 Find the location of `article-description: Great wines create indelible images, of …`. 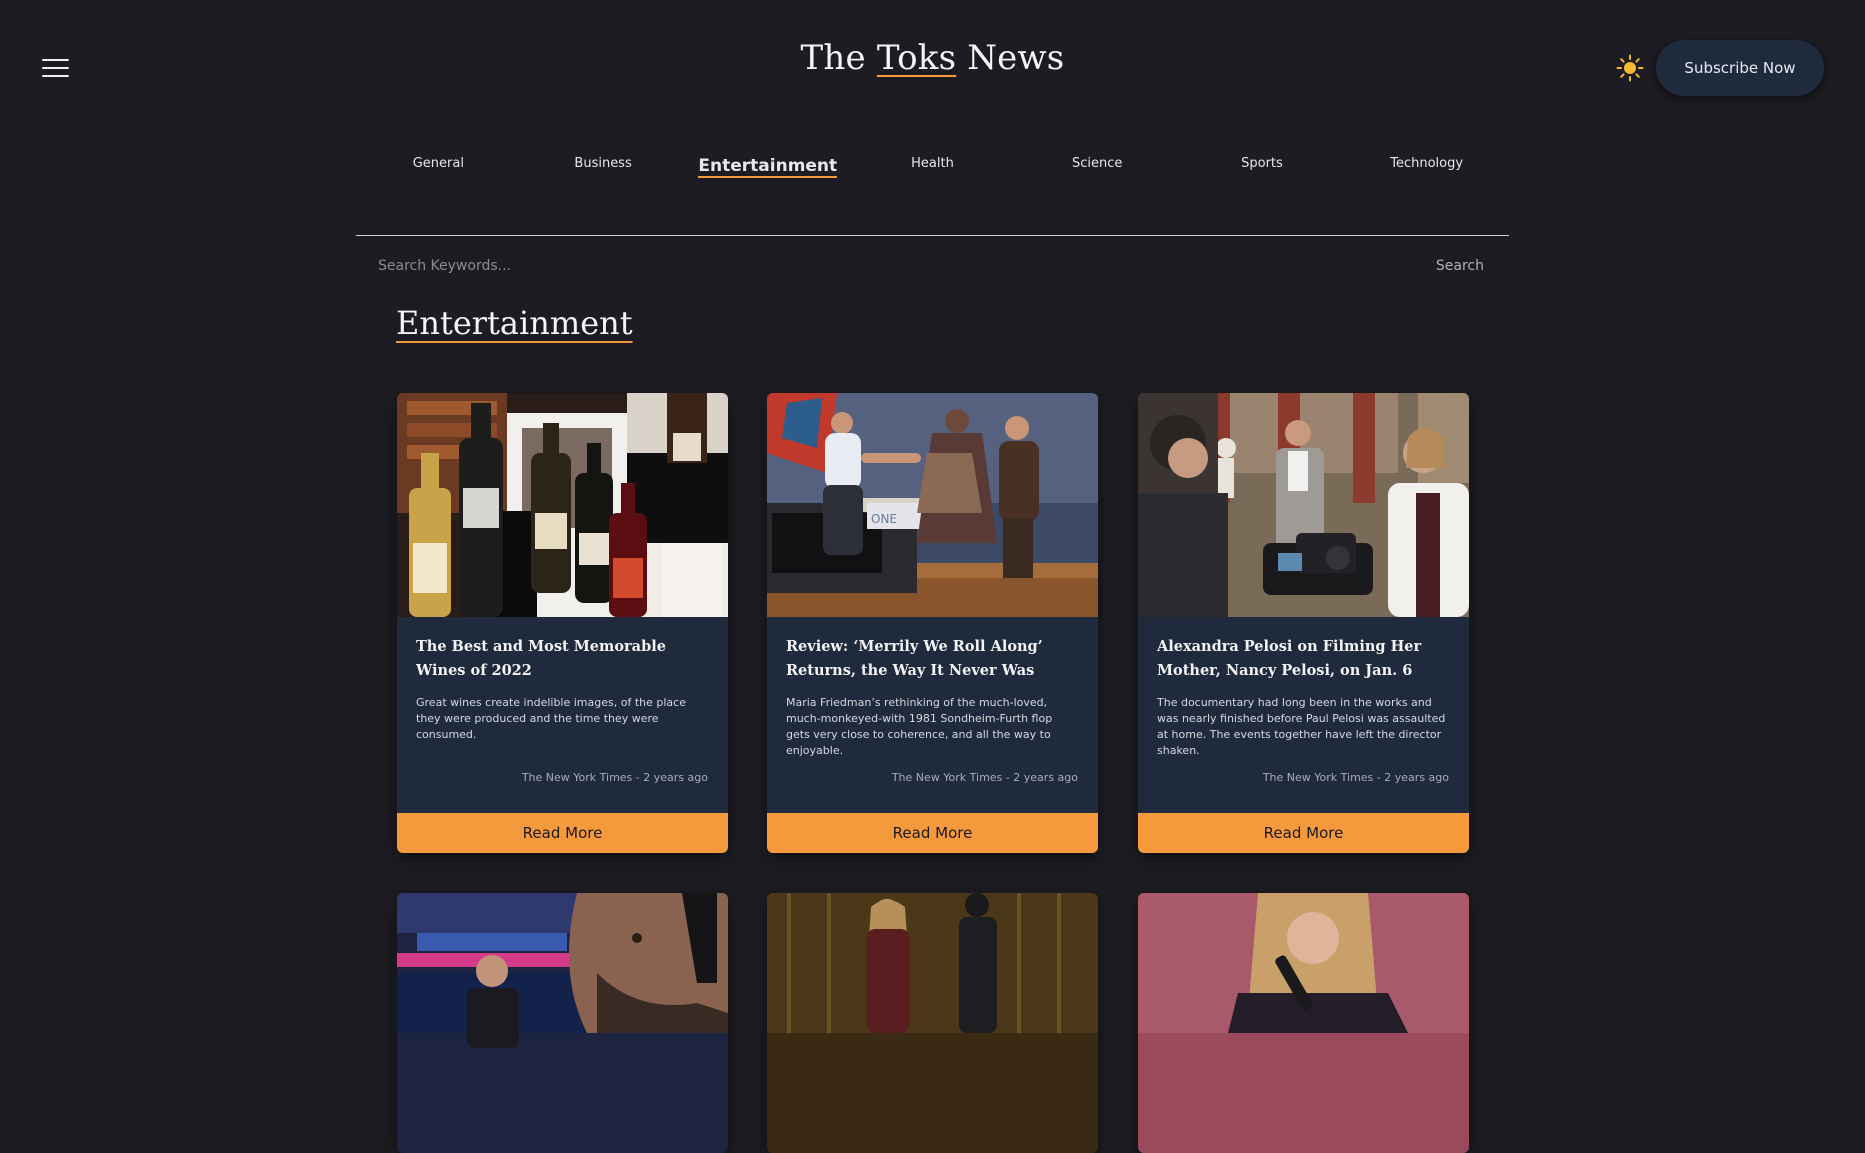

article-description: Great wines create indelible images, of … is located at coordinates (551, 718).